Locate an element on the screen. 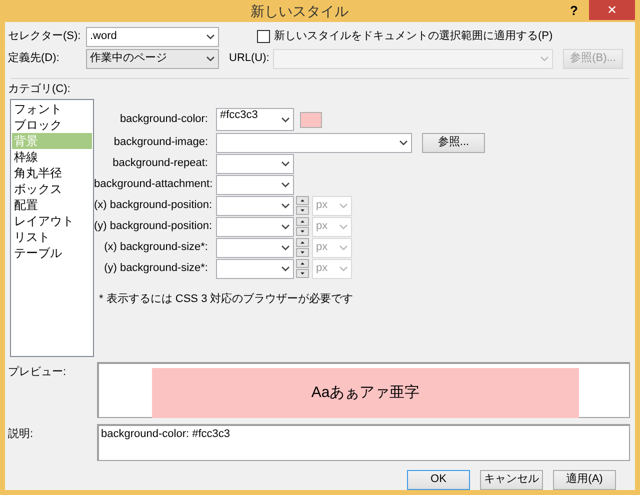 The width and height of the screenshot is (640, 495). color-dropdown: #fcc3c3 is located at coordinates (255, 119).